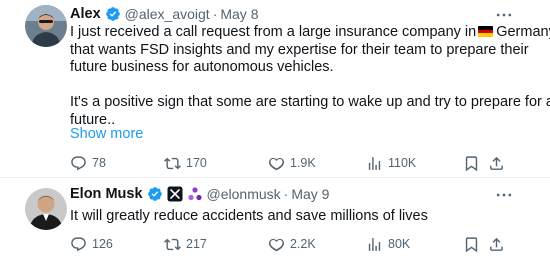 This screenshot has width=550, height=270. Describe the element at coordinates (88, 163) in the screenshot. I see `reply-button: 78` at that location.